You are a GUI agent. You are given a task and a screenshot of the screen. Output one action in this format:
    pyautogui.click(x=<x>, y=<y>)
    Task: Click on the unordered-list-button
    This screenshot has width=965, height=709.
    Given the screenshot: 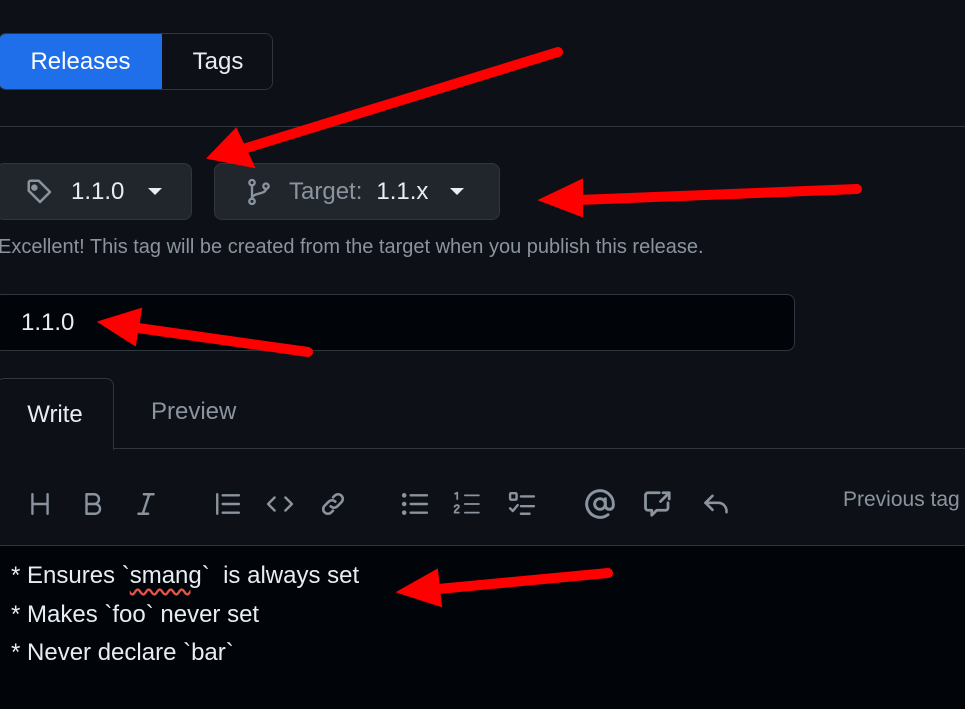 What is the action you would take?
    pyautogui.click(x=415, y=504)
    